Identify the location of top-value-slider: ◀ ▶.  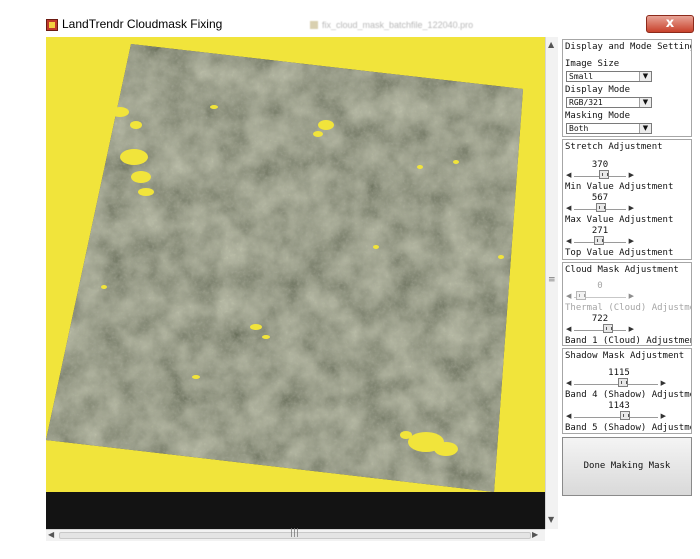
(600, 241).